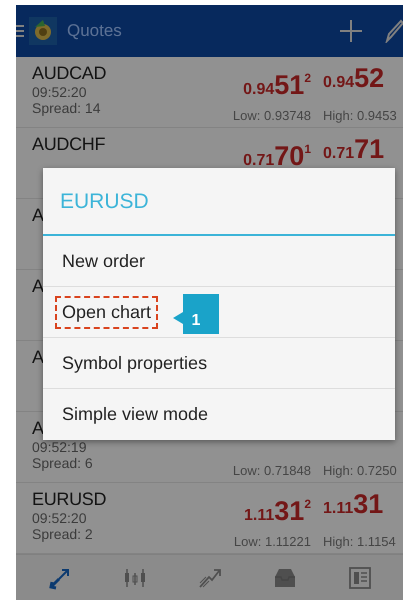  Describe the element at coordinates (94, 31) in the screenshot. I see `screen-title: Quotes` at that location.